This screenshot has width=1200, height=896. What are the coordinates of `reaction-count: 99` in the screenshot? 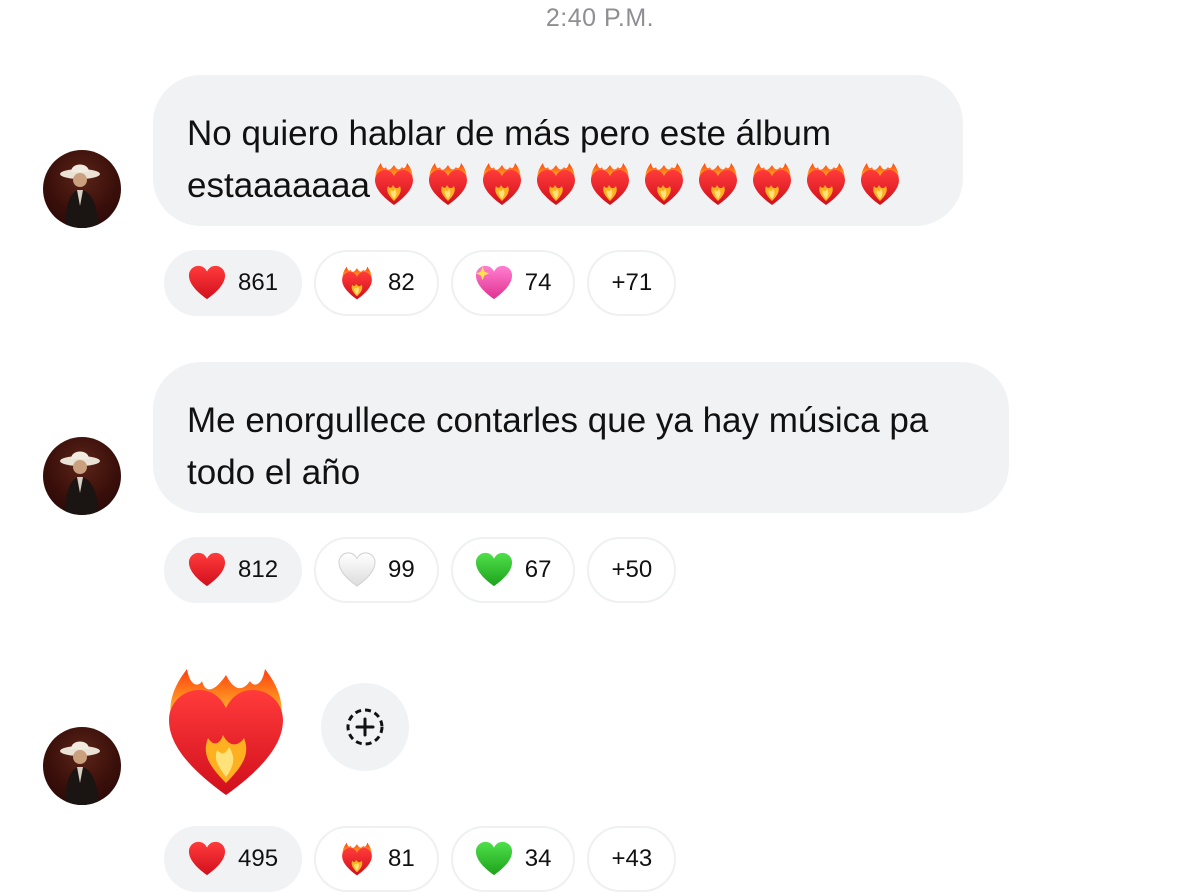 It's located at (401, 569).